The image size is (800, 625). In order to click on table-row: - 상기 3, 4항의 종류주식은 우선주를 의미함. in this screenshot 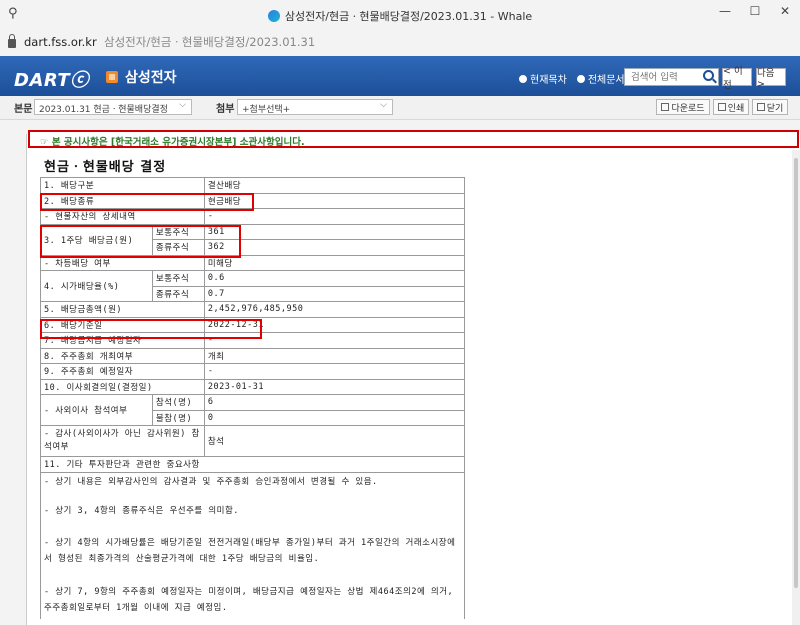, I will do `click(252, 516)`.